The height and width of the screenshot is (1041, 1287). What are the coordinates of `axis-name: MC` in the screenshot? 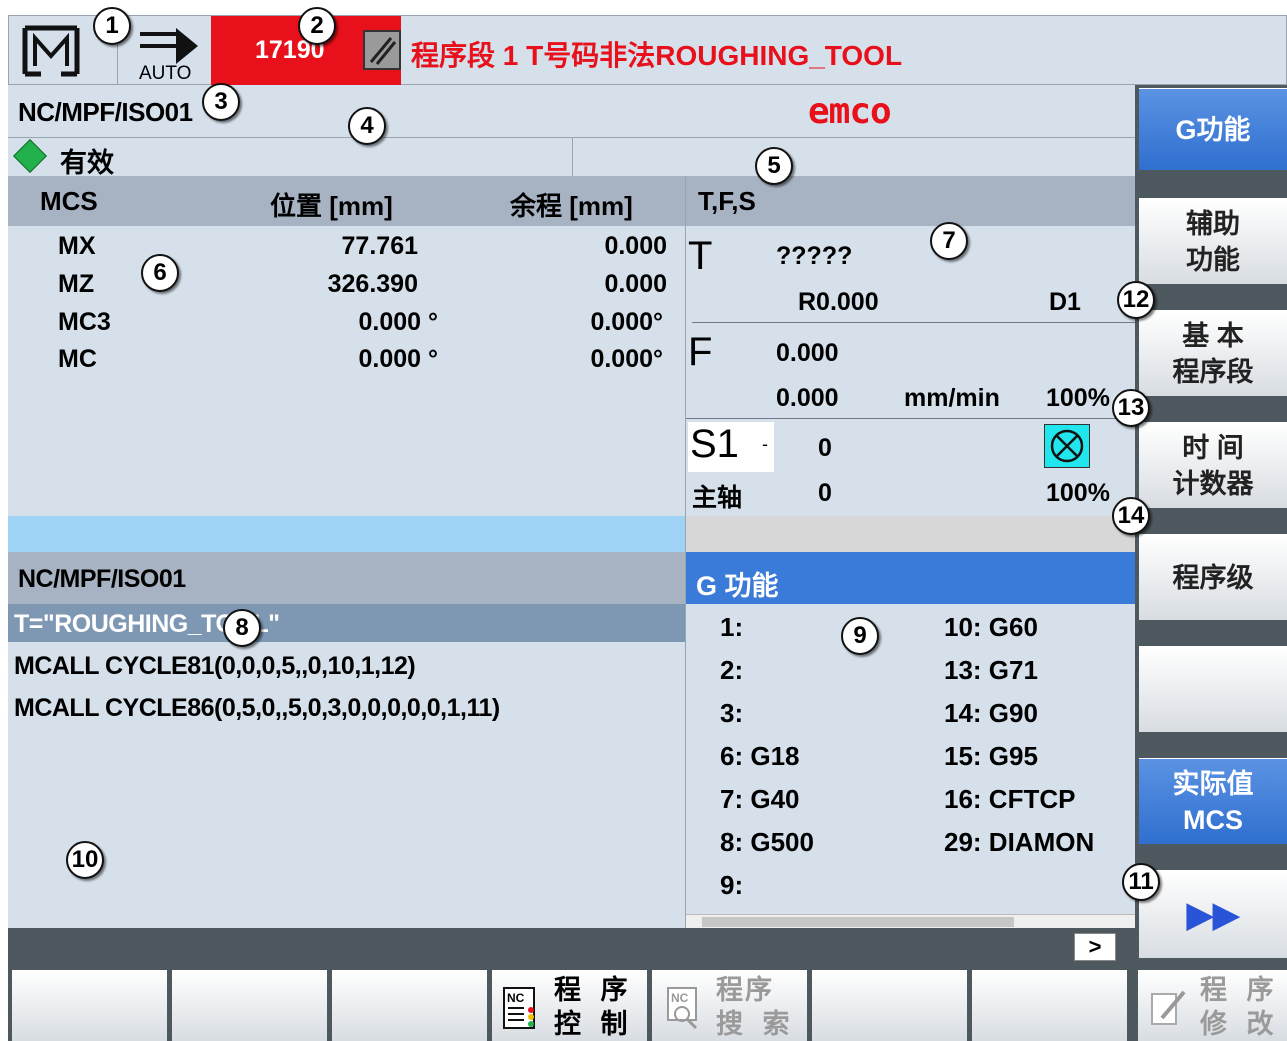 It's located at (77, 359).